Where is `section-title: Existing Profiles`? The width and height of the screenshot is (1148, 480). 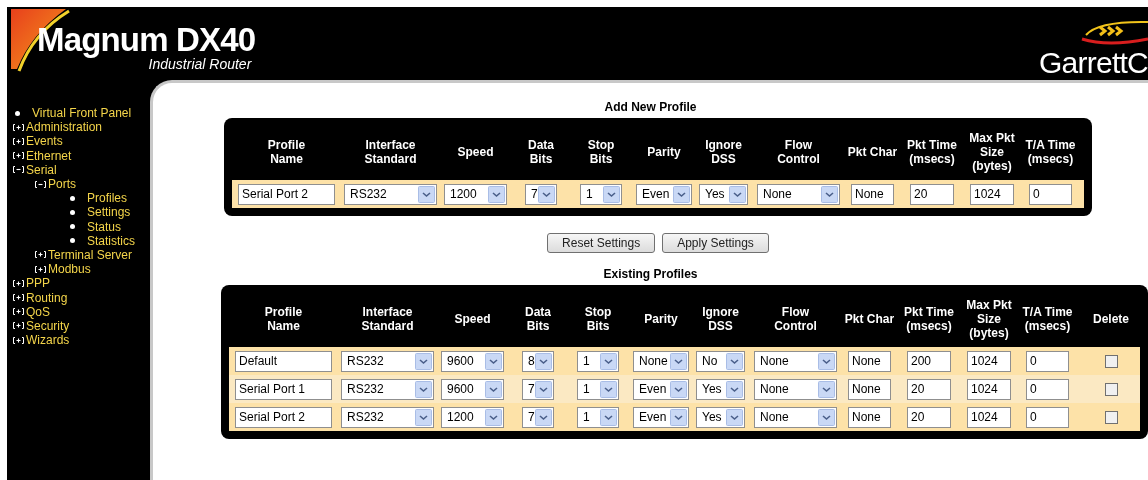
section-title: Existing Profiles is located at coordinates (650, 274).